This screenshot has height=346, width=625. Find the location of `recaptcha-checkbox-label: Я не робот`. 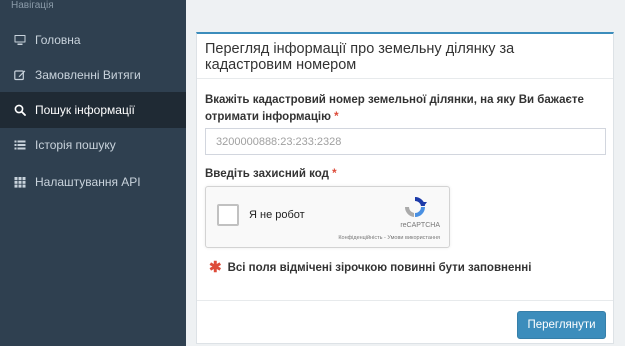

recaptcha-checkbox-label: Я не робот is located at coordinates (277, 215).